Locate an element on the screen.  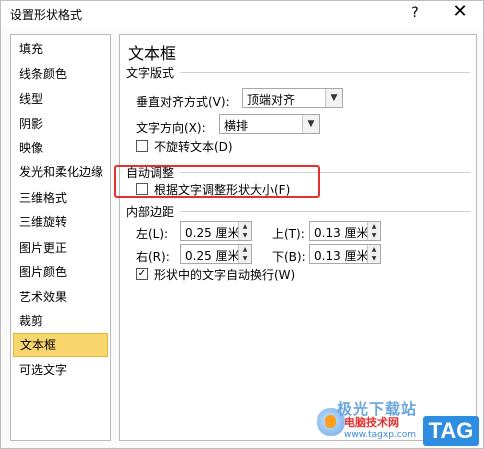
text-direction-value: 横排 is located at coordinates (236, 126).